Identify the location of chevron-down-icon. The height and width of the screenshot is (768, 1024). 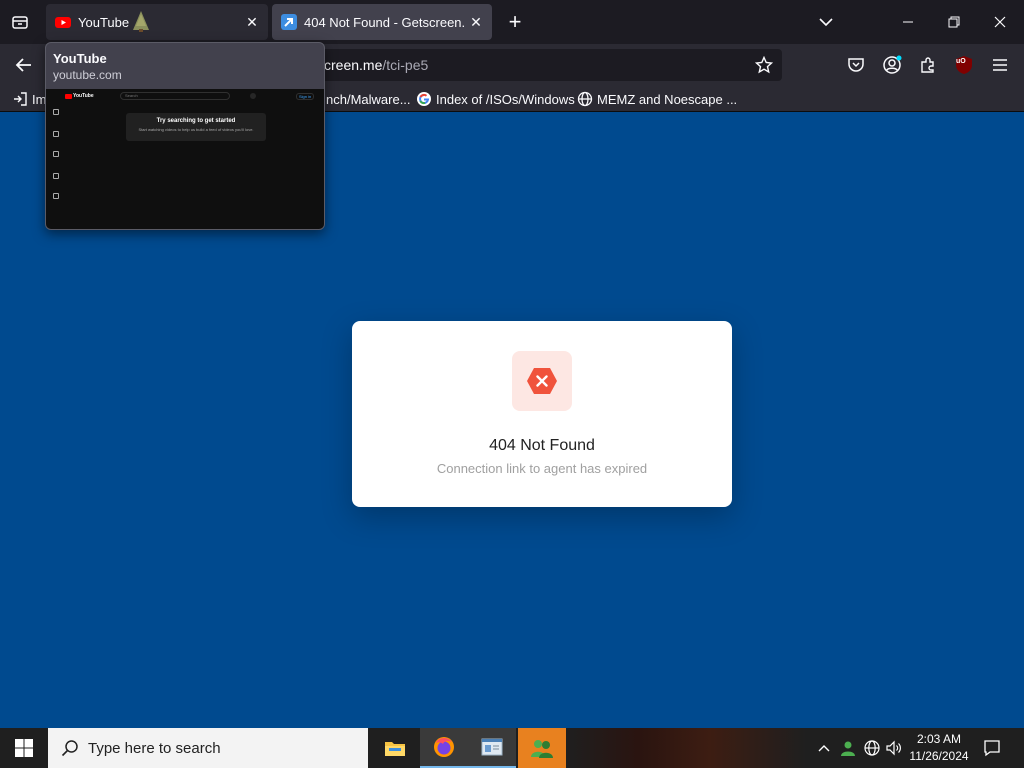
(826, 22).